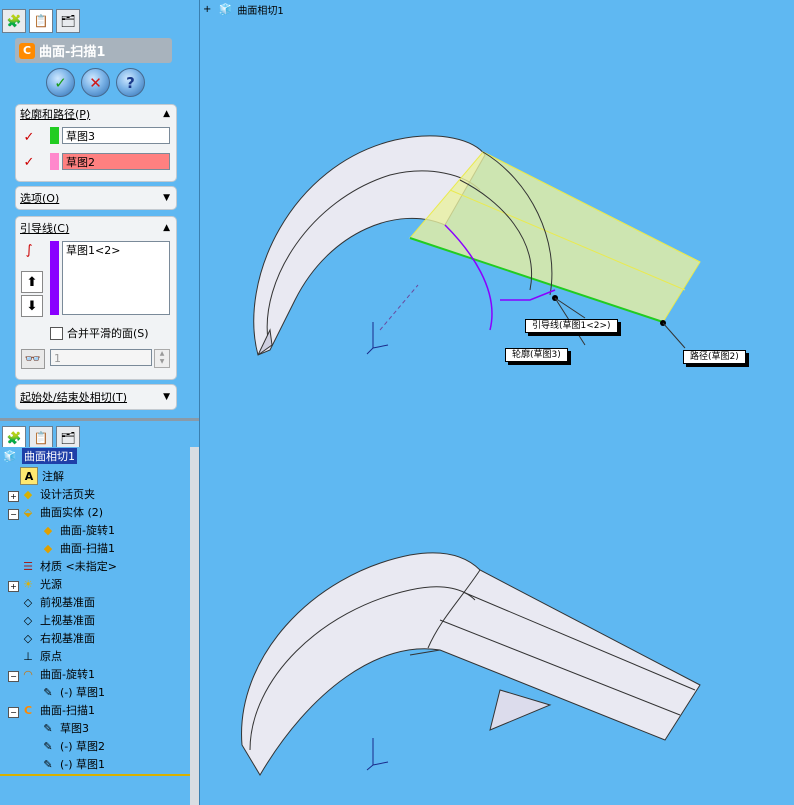  What do you see at coordinates (51, 656) in the screenshot?
I see `tree-item-label: 原点` at bounding box center [51, 656].